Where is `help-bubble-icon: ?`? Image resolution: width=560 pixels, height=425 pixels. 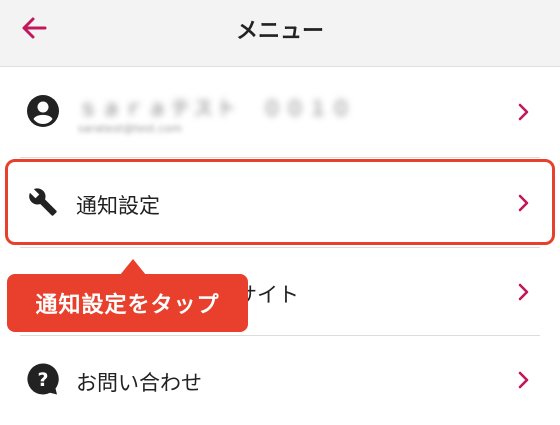 help-bubble-icon: ? is located at coordinates (43, 379).